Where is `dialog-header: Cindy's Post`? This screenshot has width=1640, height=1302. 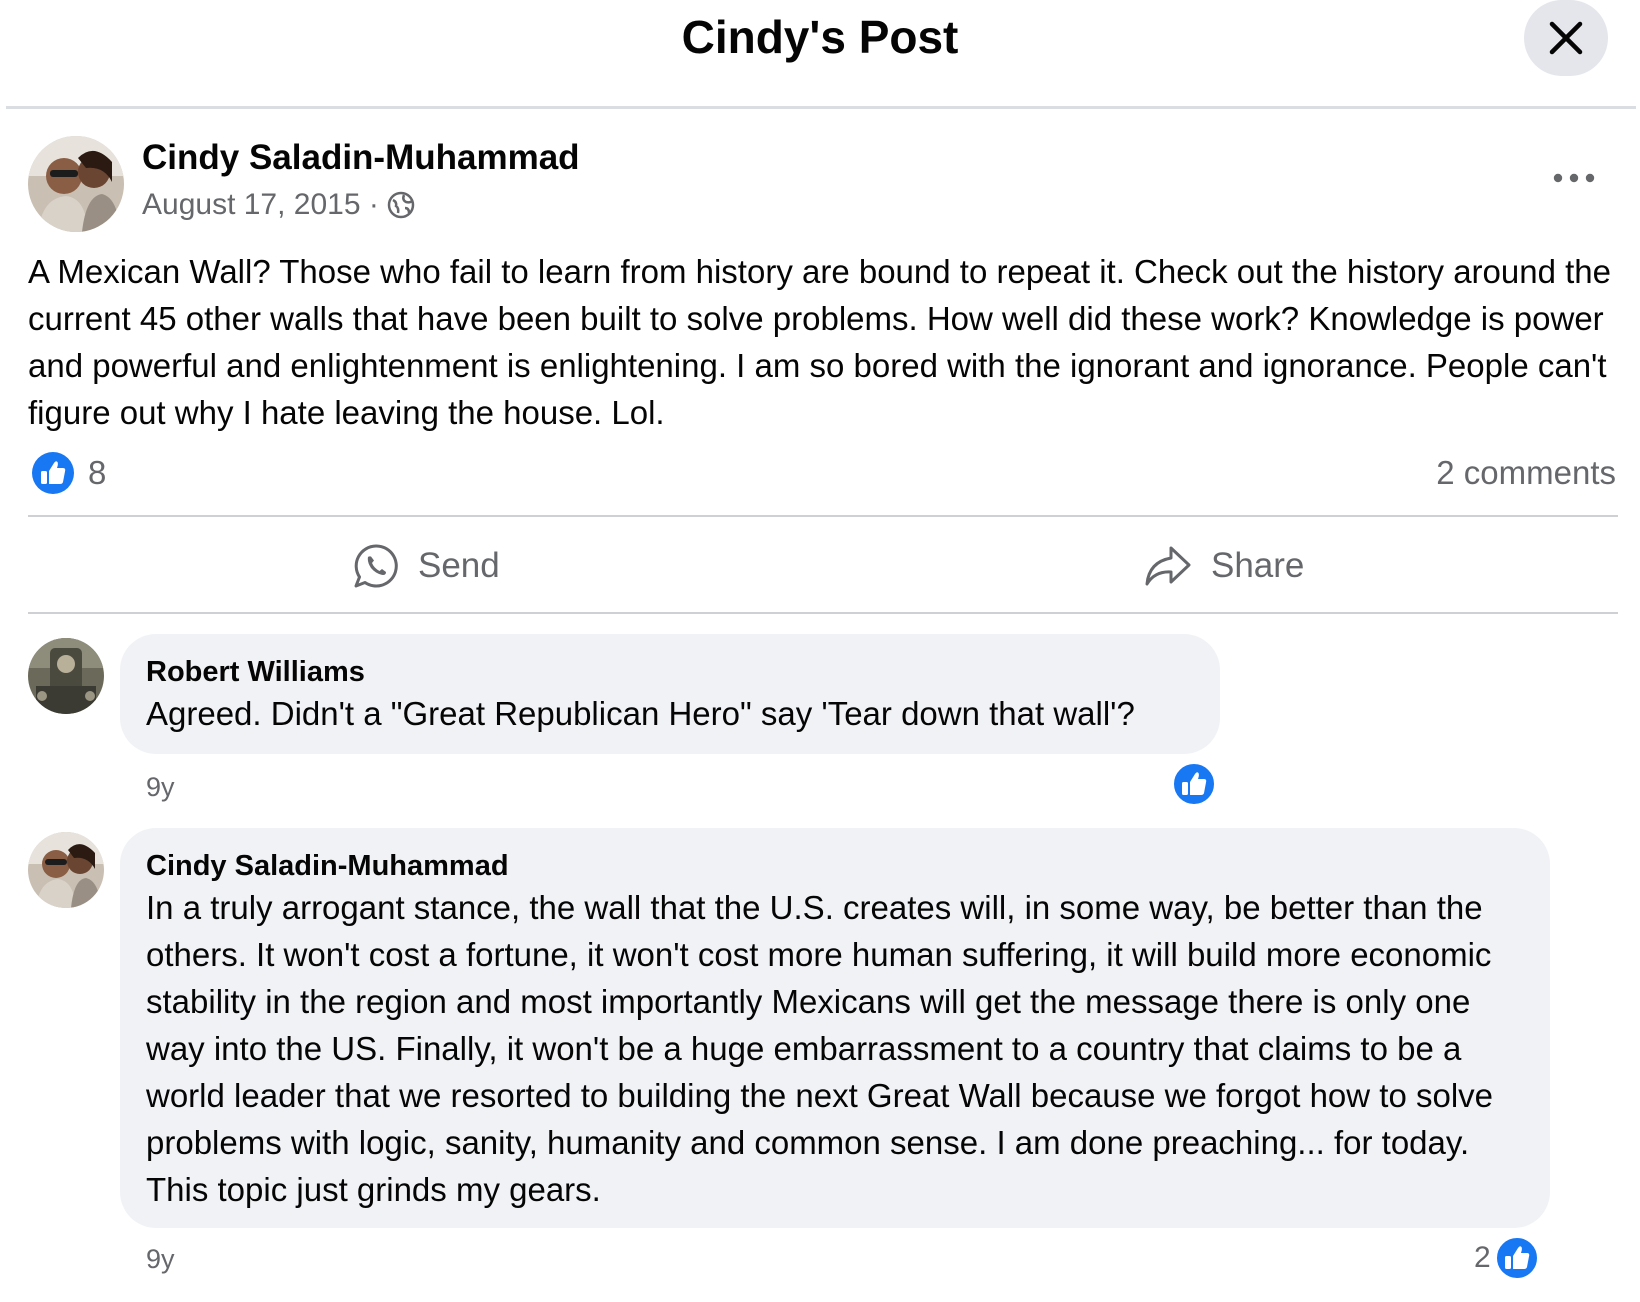
dialog-header: Cindy's Post is located at coordinates (820, 54).